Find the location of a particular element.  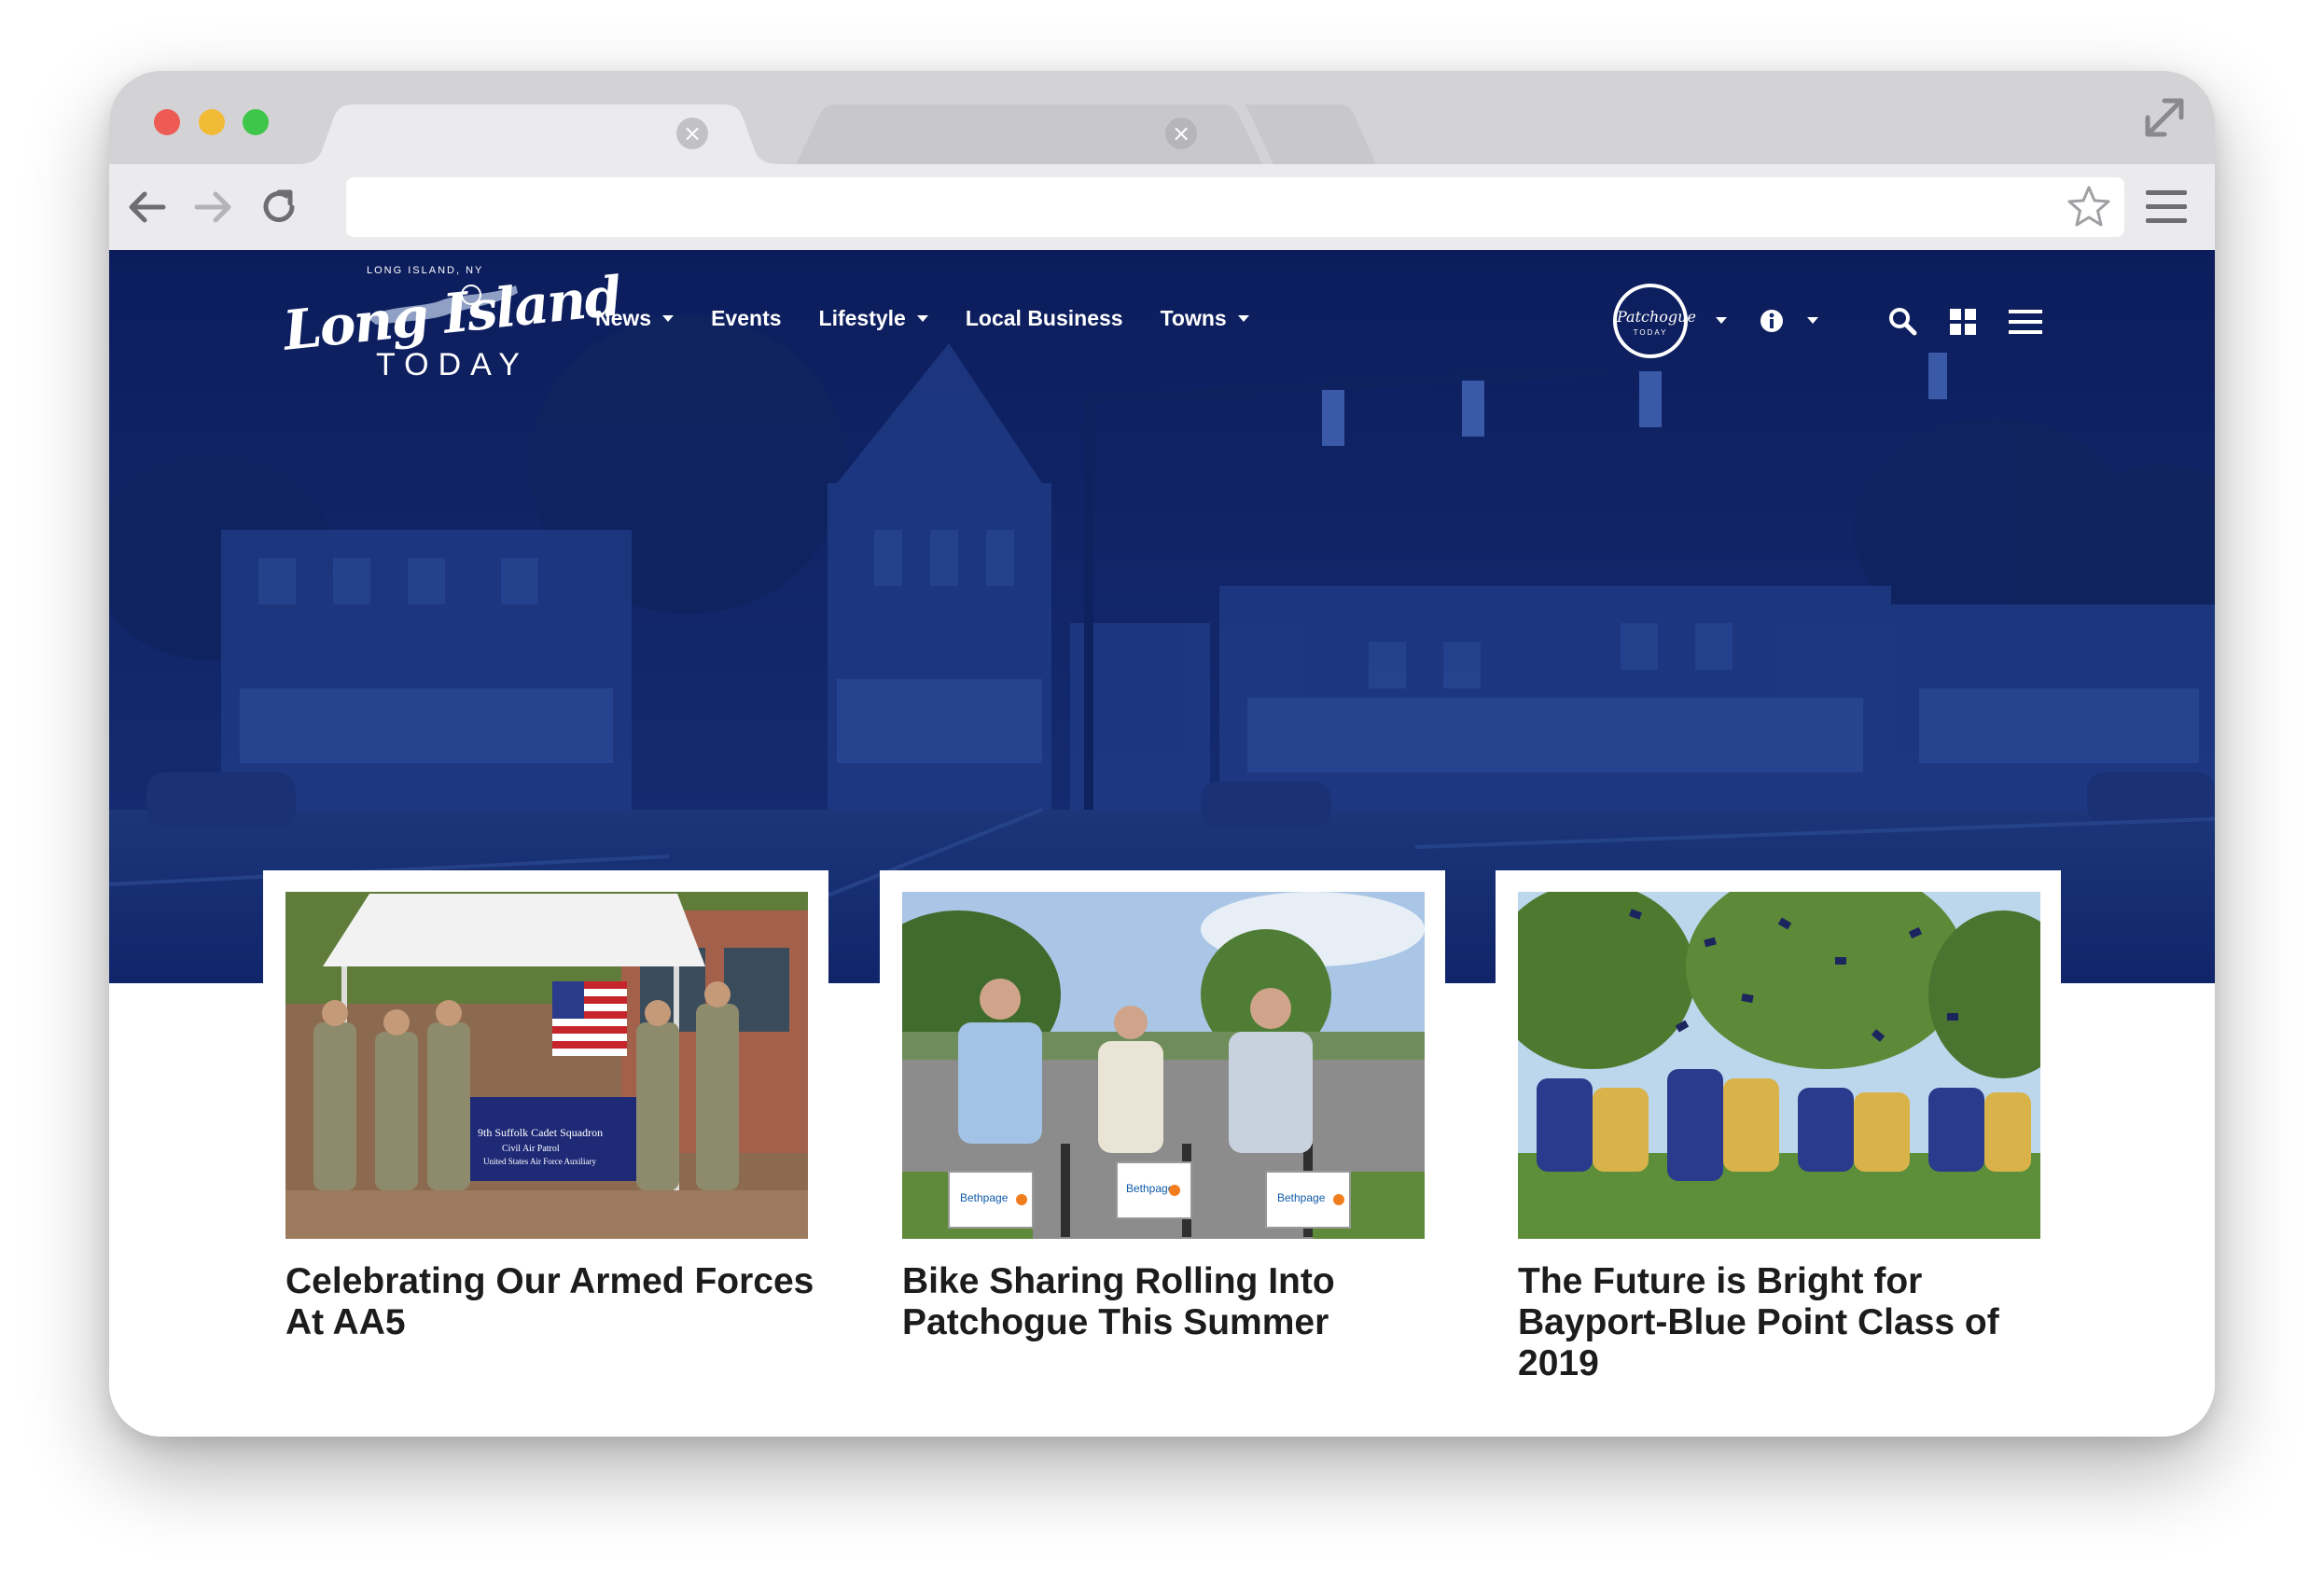

graduation-caps-photo is located at coordinates (1779, 1065).